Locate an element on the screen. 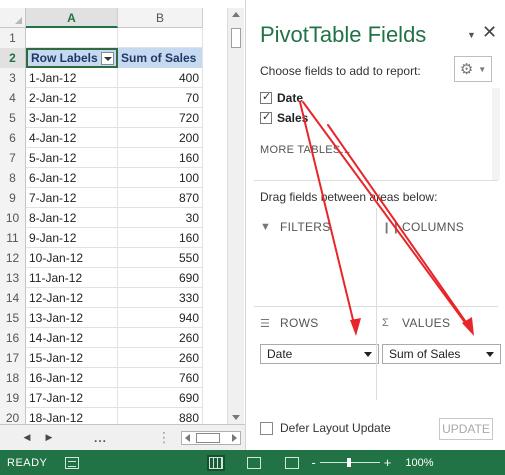 Image resolution: width=505 pixels, height=475 pixels. tools-button: ⚙ ▼ is located at coordinates (473, 69).